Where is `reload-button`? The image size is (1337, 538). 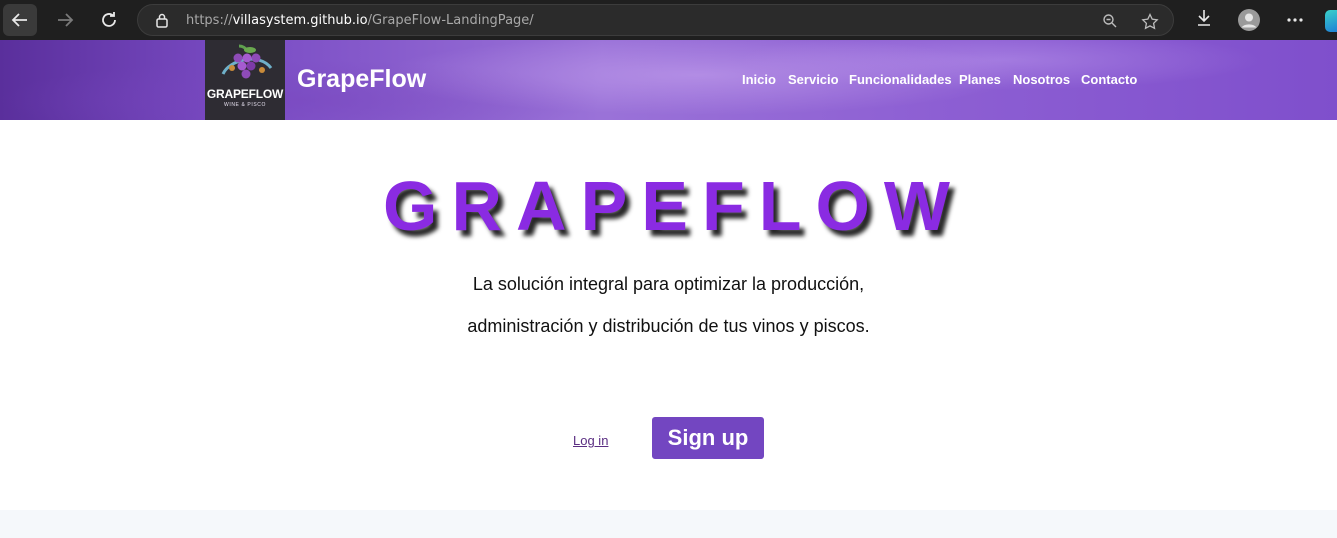 reload-button is located at coordinates (109, 20).